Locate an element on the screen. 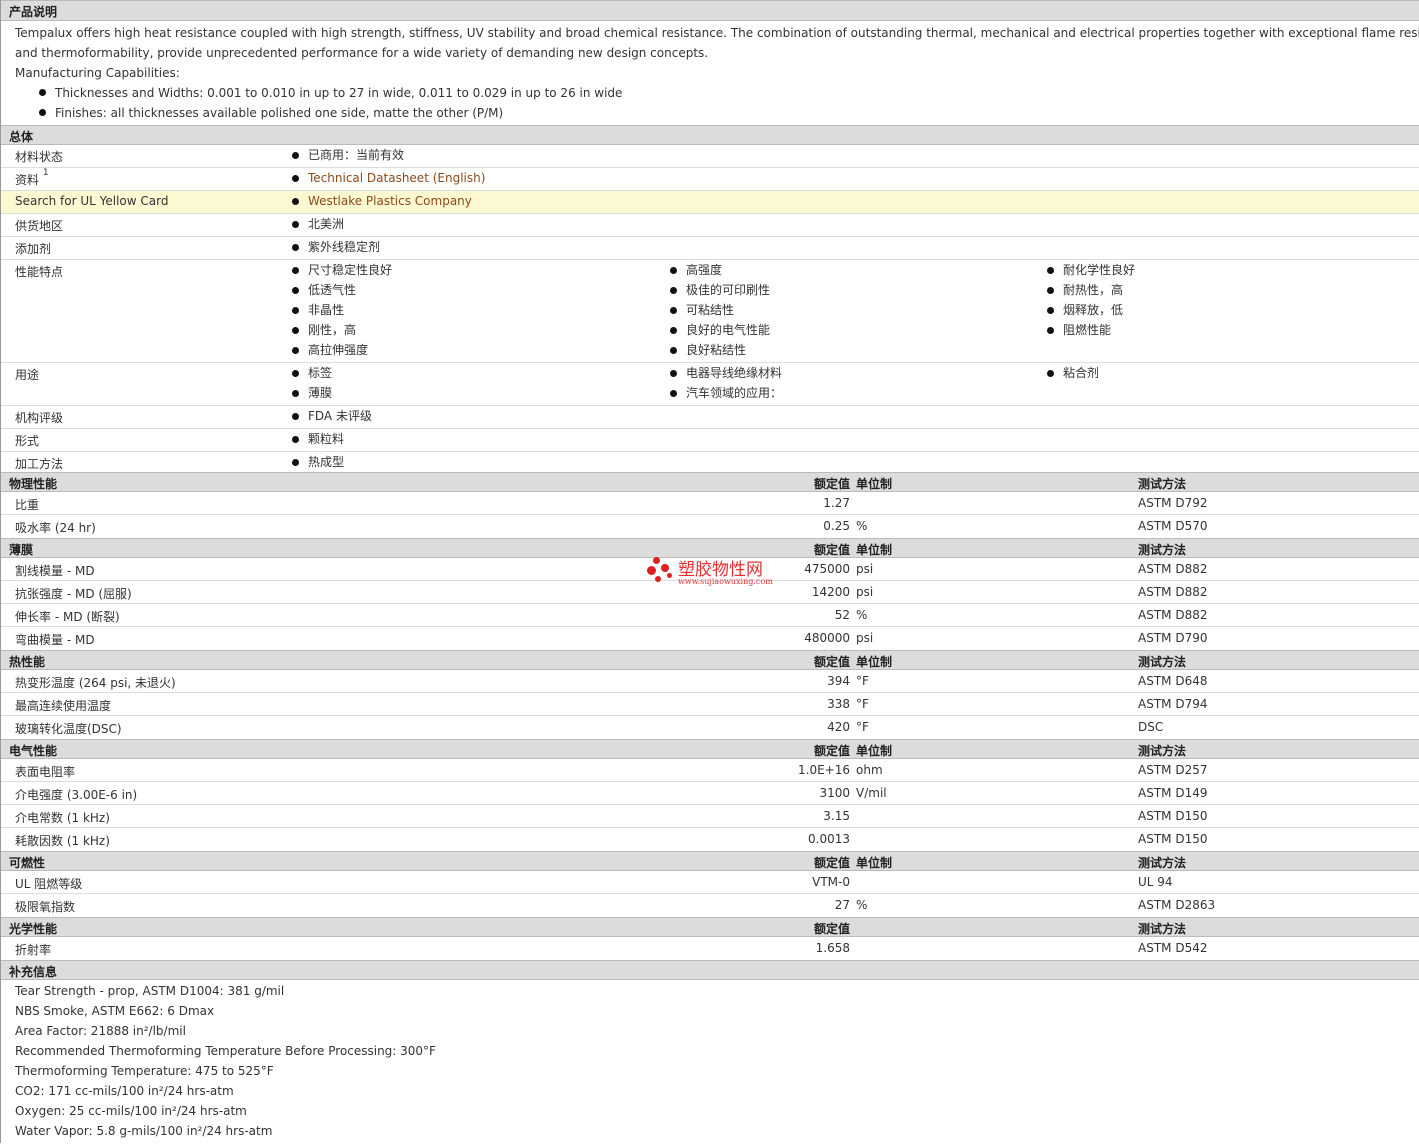 The width and height of the screenshot is (1419, 1144). property-label: 弯曲模量 - MD is located at coordinates (55, 640).